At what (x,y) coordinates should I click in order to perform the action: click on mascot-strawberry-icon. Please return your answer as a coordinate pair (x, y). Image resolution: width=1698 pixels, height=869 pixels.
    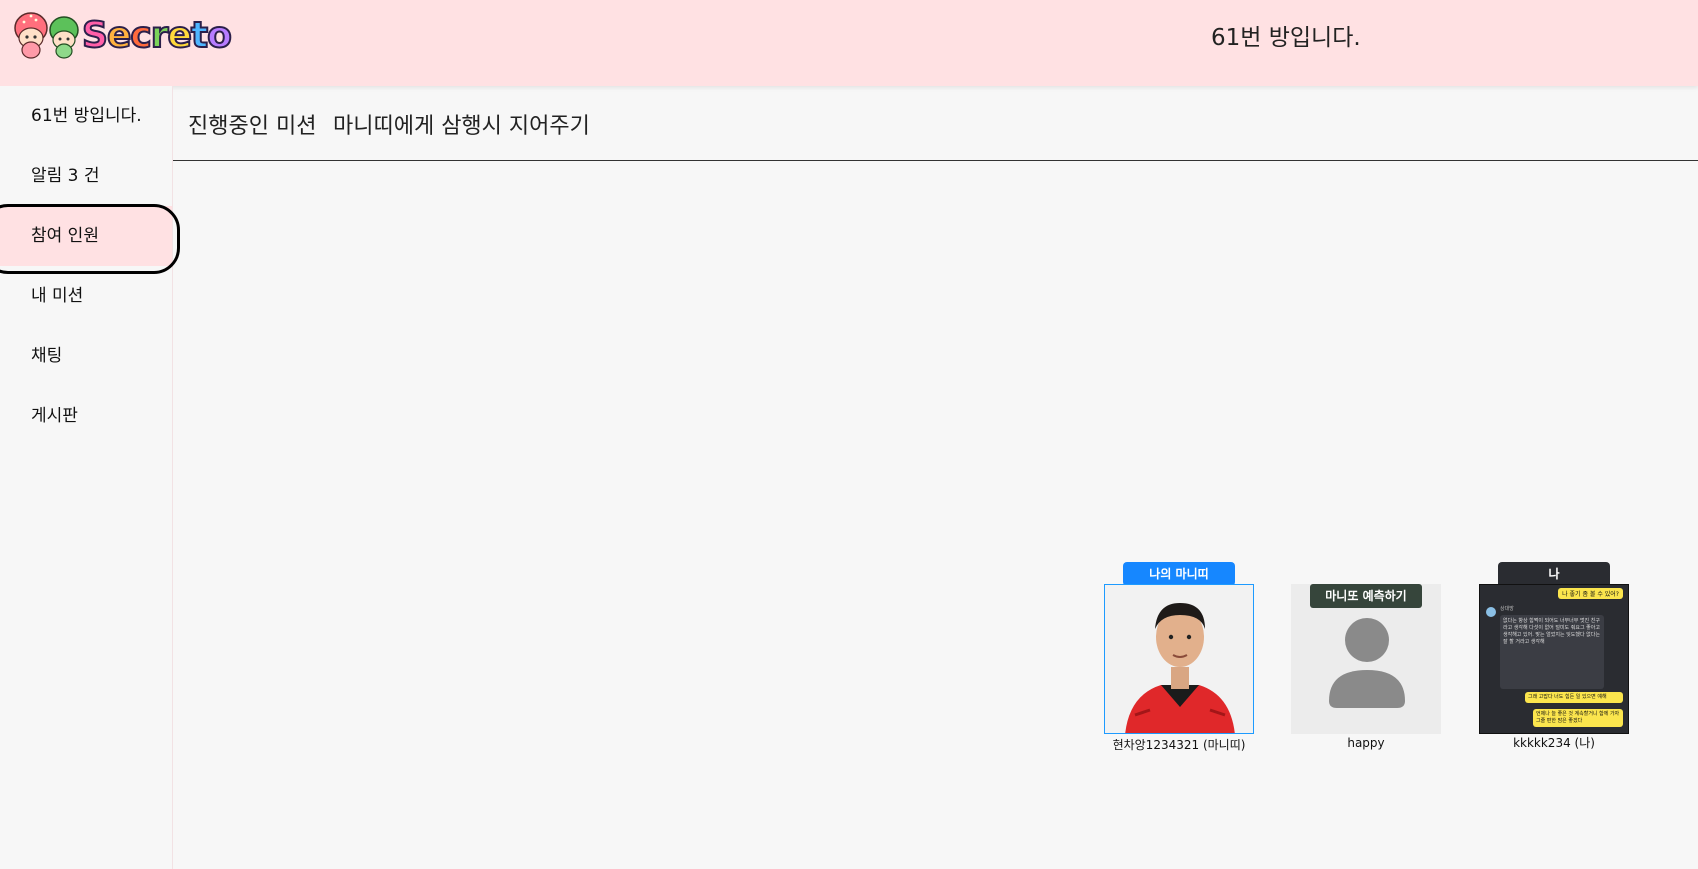
    Looking at the image, I should click on (31, 35).